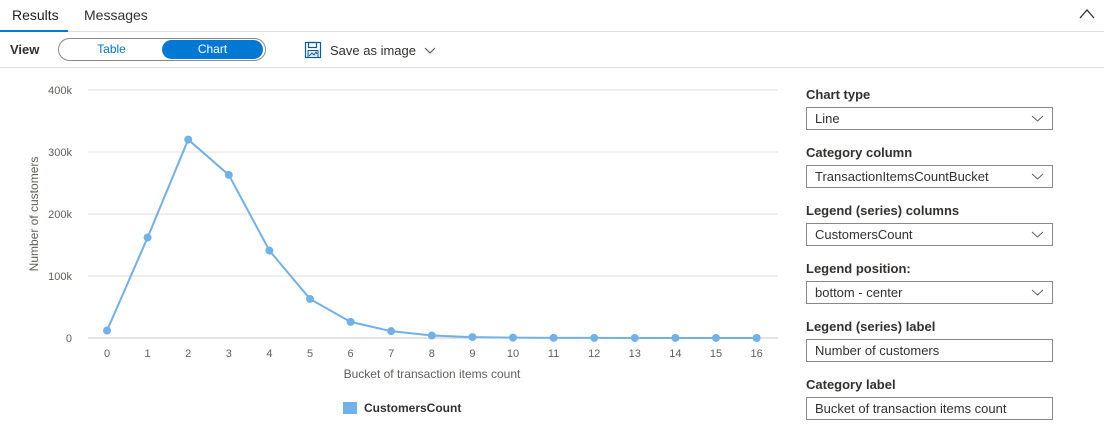 The image size is (1104, 444). I want to click on category-label-label: Category label, so click(851, 384).